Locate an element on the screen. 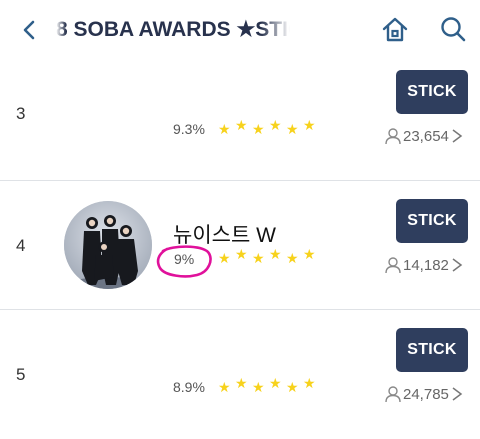  image-placeholder is located at coordinates (100, 108).